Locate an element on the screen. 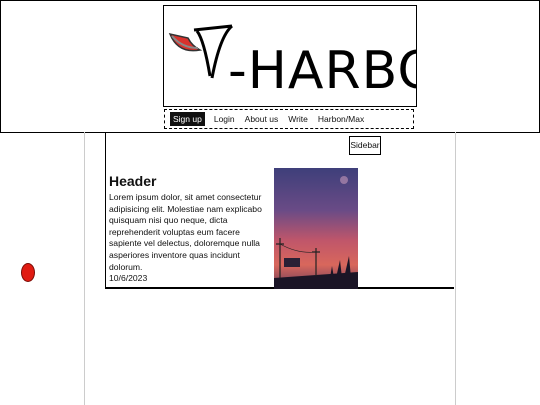 This screenshot has width=540, height=405. logo: -HARBON is located at coordinates (290, 56).